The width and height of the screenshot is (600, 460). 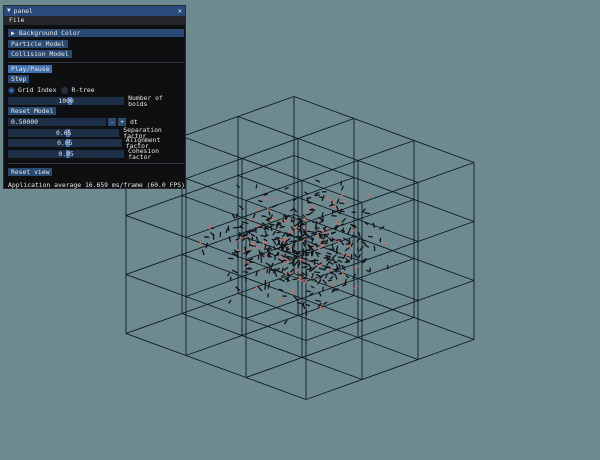 I want to click on collapse-triangle-icon: ▼, so click(x=9, y=11).